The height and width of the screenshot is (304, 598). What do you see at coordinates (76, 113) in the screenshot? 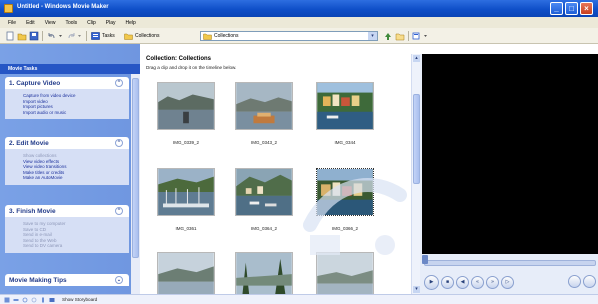
I see `import-audio-link: Import audio or music` at bounding box center [76, 113].